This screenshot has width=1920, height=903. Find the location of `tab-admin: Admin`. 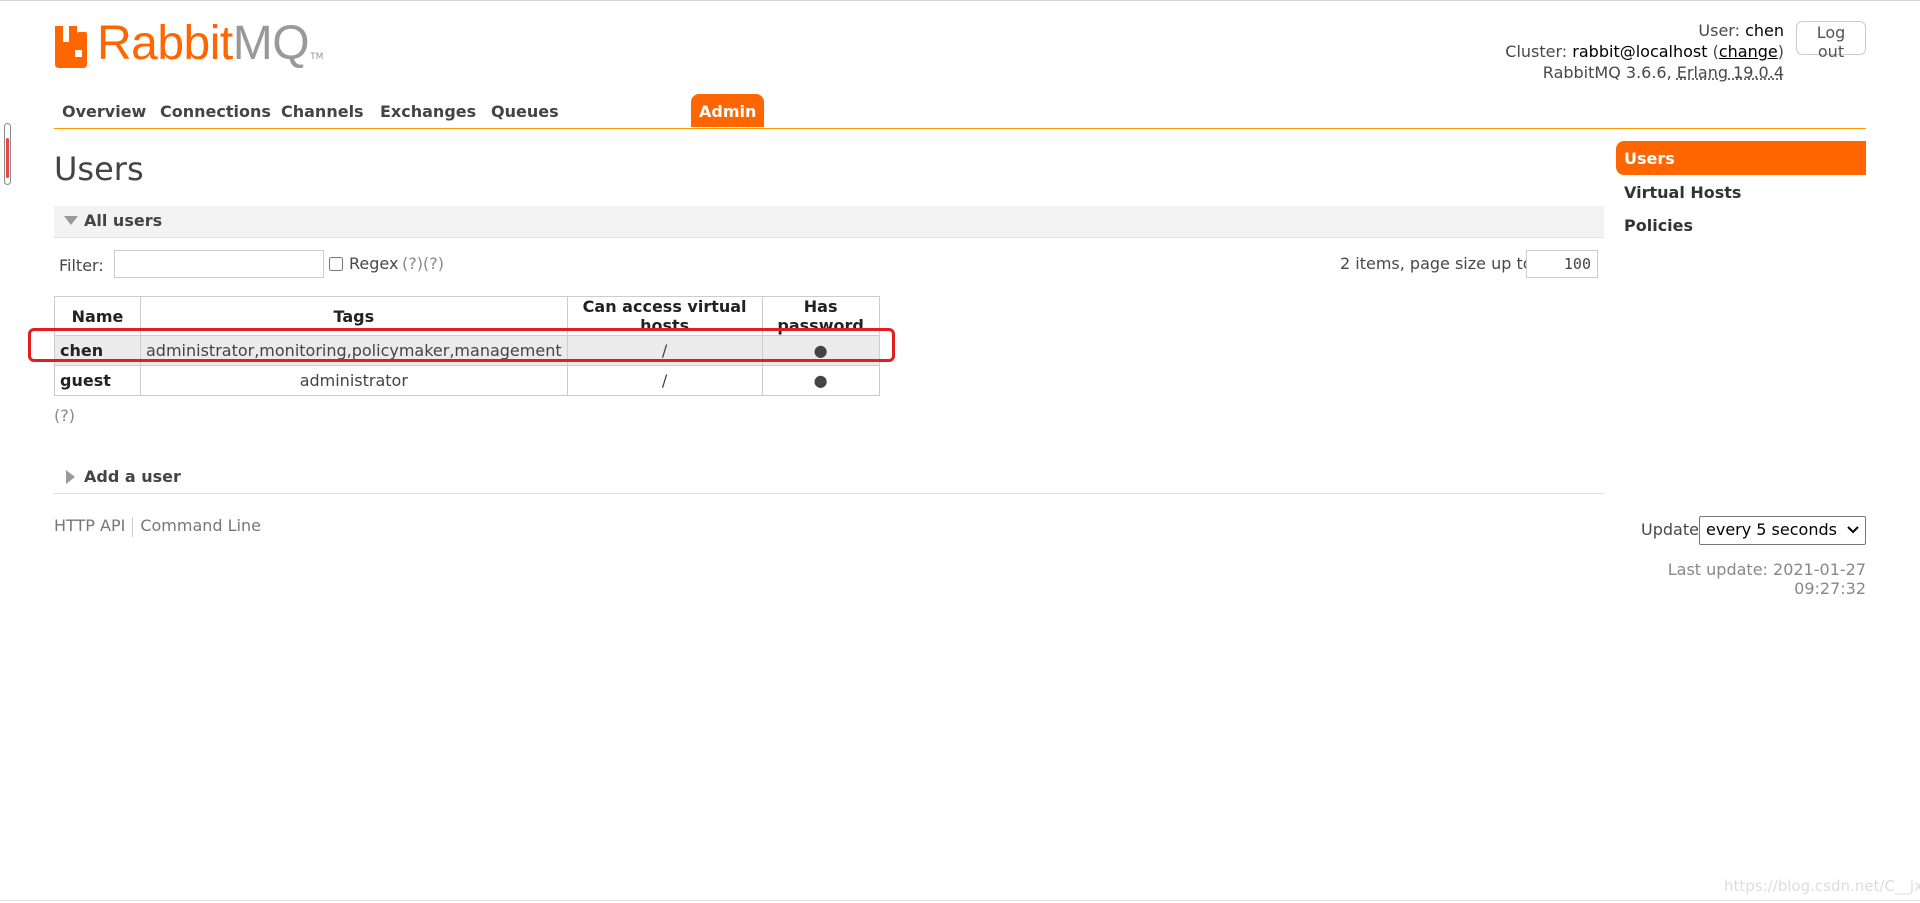

tab-admin: Admin is located at coordinates (728, 110).